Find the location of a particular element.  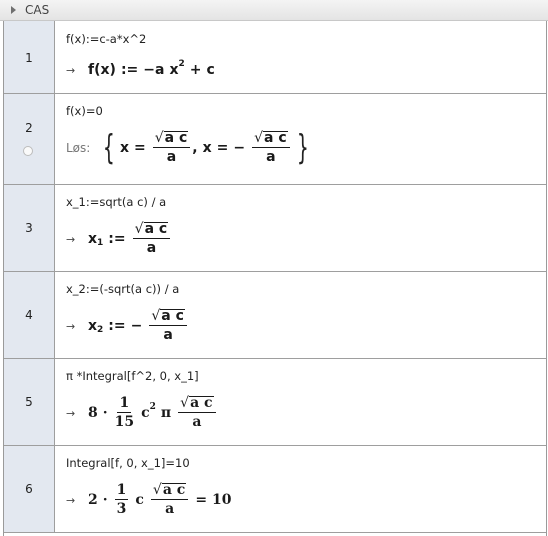

graphics-toggle-icon is located at coordinates (28, 151).